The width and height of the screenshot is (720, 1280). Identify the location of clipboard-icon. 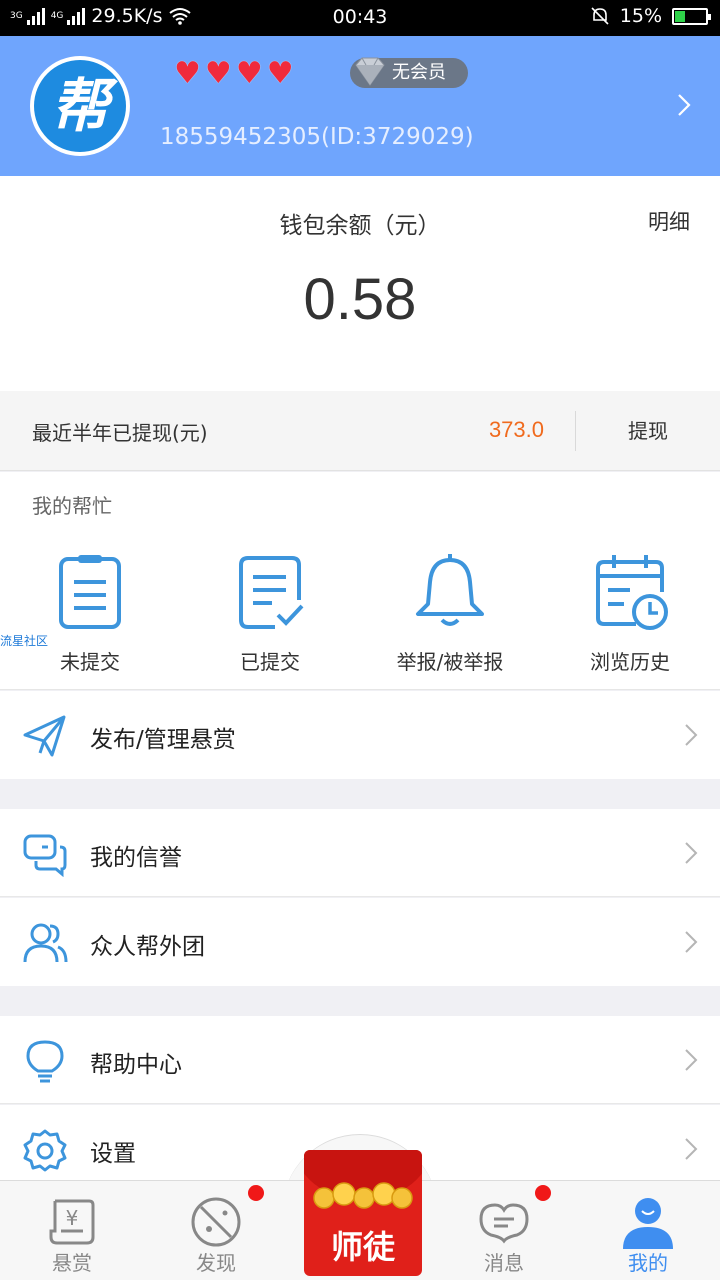
(90, 592).